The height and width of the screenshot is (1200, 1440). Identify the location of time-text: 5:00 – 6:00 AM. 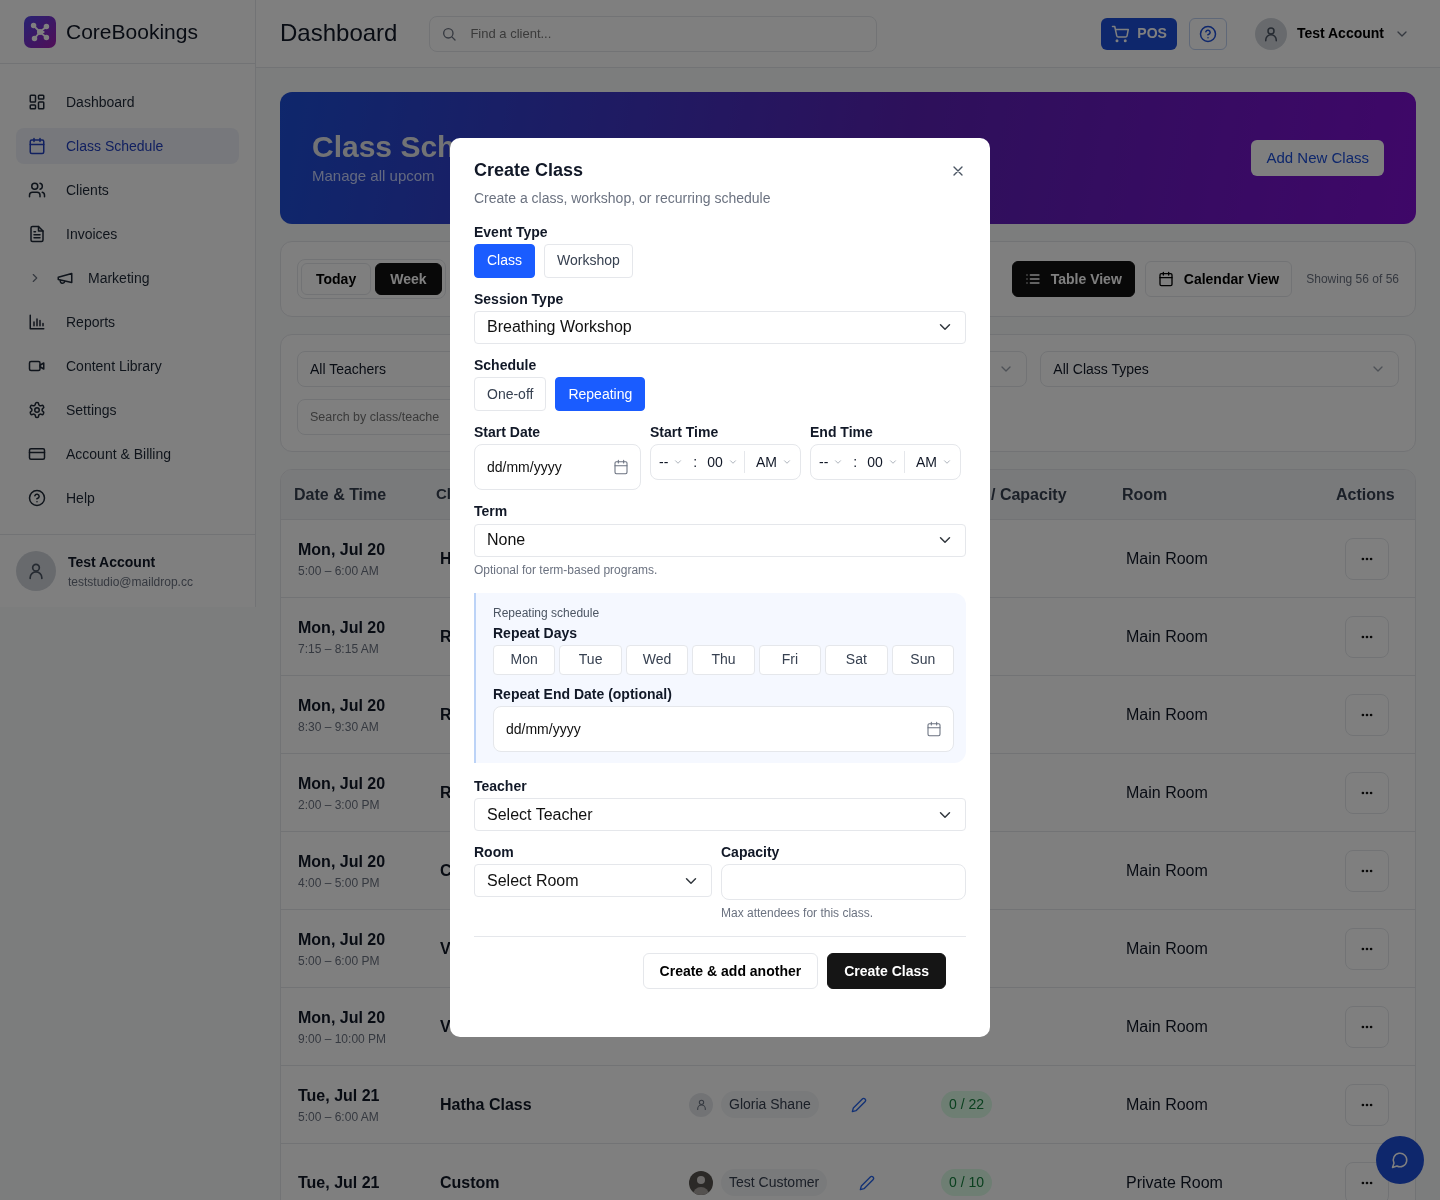
(338, 571).